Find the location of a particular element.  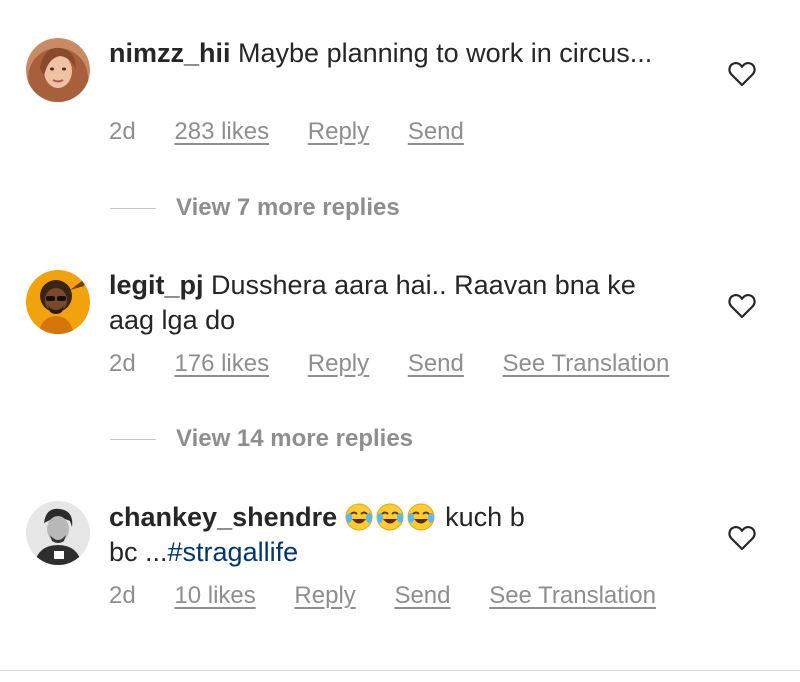

comment-meta: 2d 10 likes Reply Send See Translation is located at coordinates (398, 596).